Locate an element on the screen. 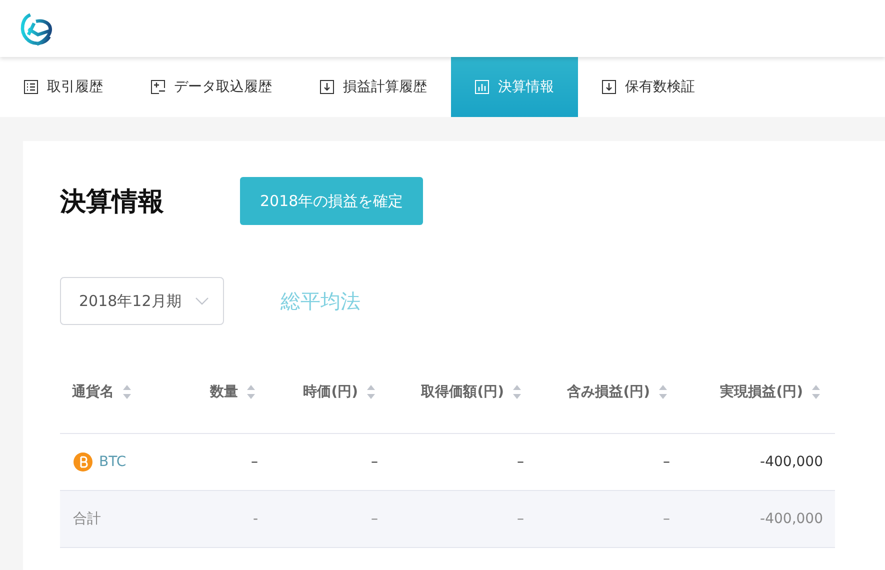 Image resolution: width=885 pixels, height=570 pixels. column-header: 時価(円) is located at coordinates (330, 392).